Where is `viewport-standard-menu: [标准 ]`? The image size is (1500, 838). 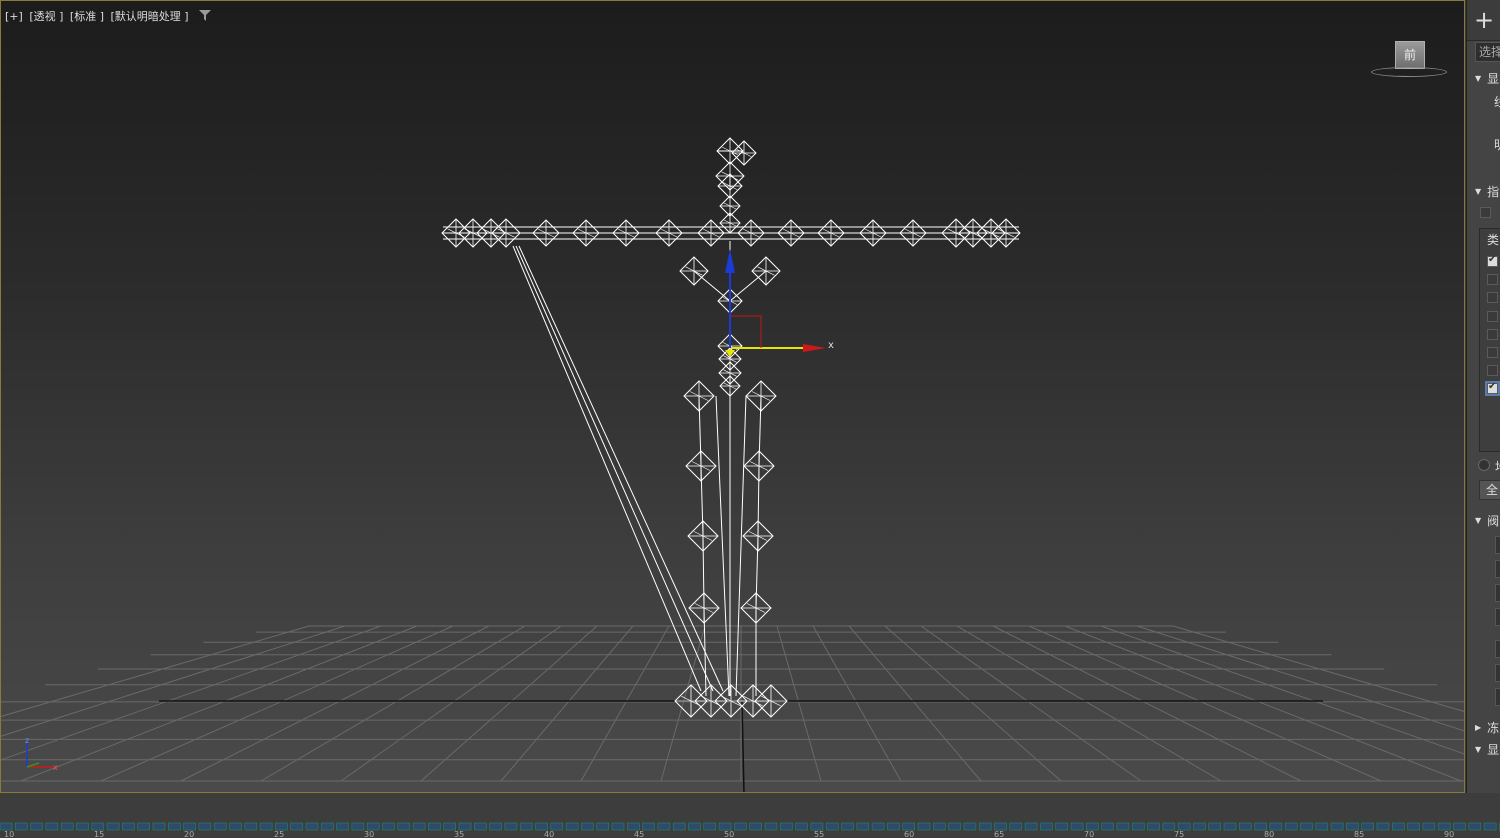 viewport-standard-menu: [标准 ] is located at coordinates (87, 16).